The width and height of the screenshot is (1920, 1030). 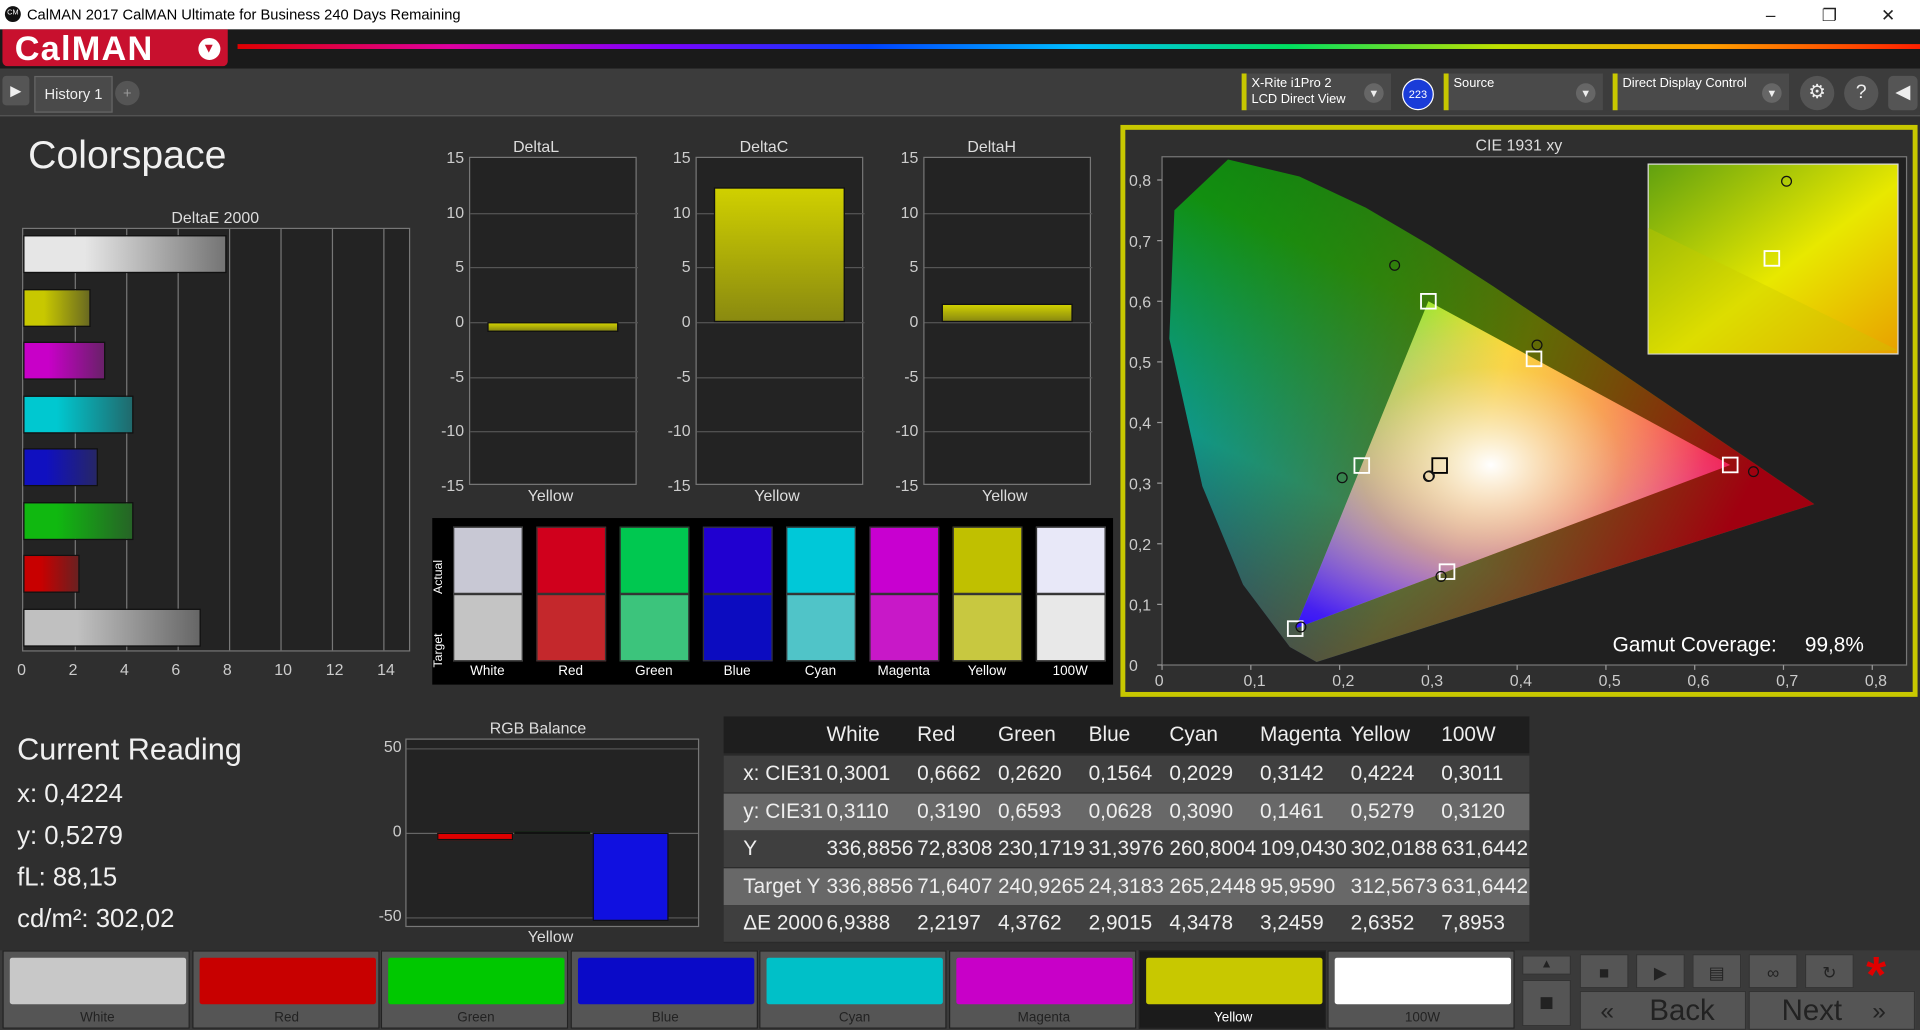 What do you see at coordinates (1717, 971) in the screenshot?
I see `read-icon: ▤` at bounding box center [1717, 971].